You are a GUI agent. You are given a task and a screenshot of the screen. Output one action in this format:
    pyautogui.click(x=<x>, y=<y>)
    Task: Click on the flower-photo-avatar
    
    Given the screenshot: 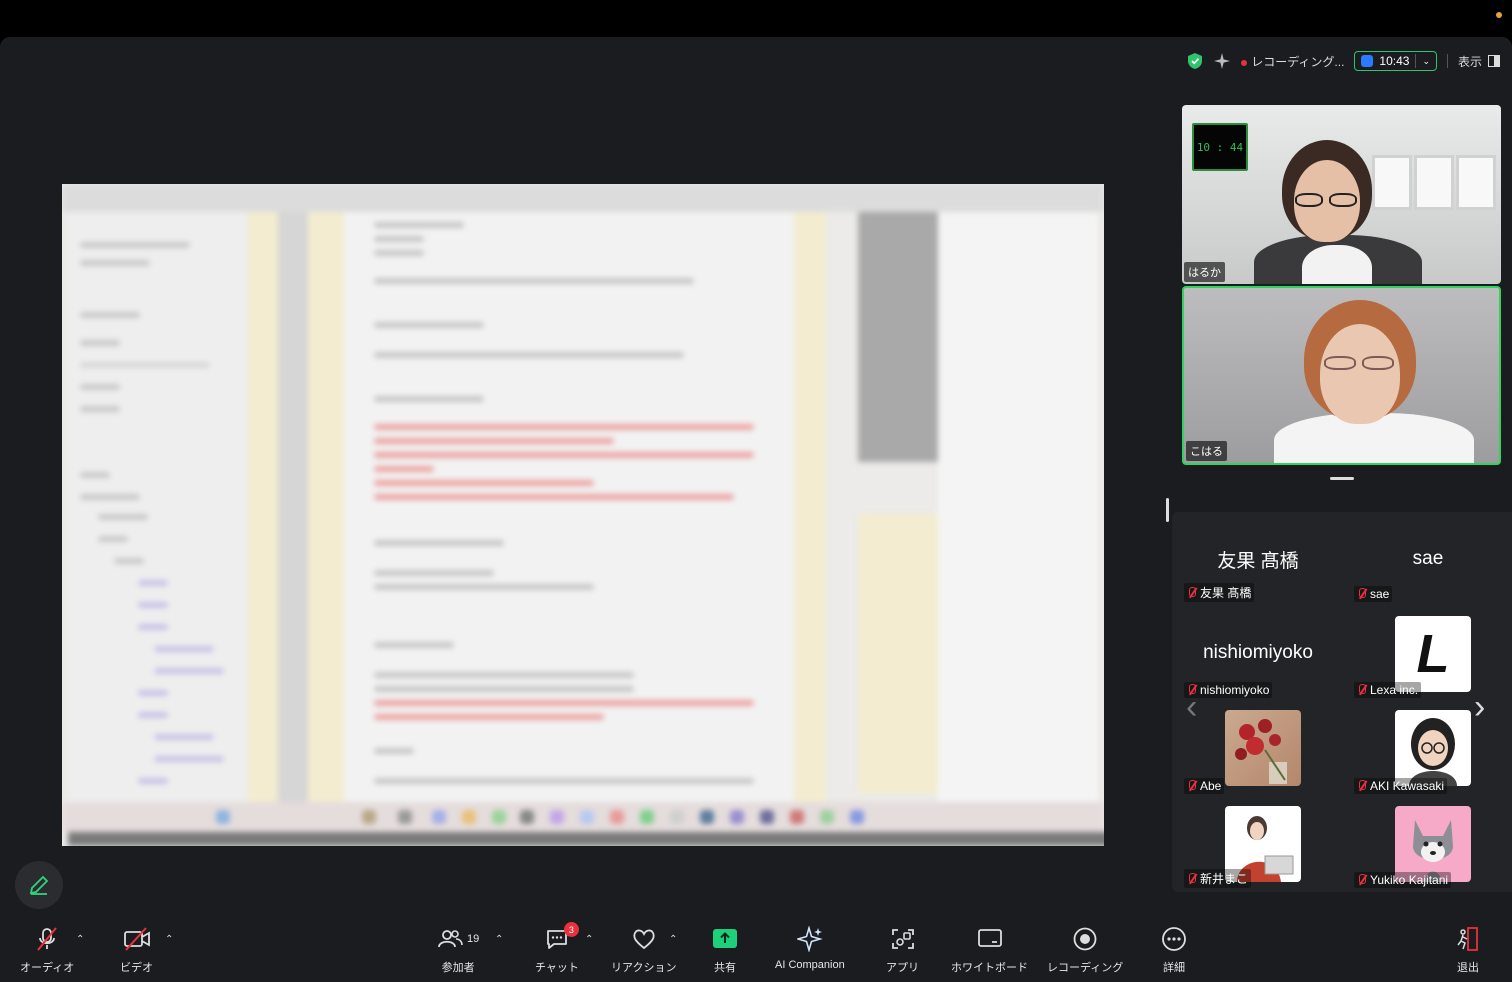 What is the action you would take?
    pyautogui.click(x=1263, y=748)
    